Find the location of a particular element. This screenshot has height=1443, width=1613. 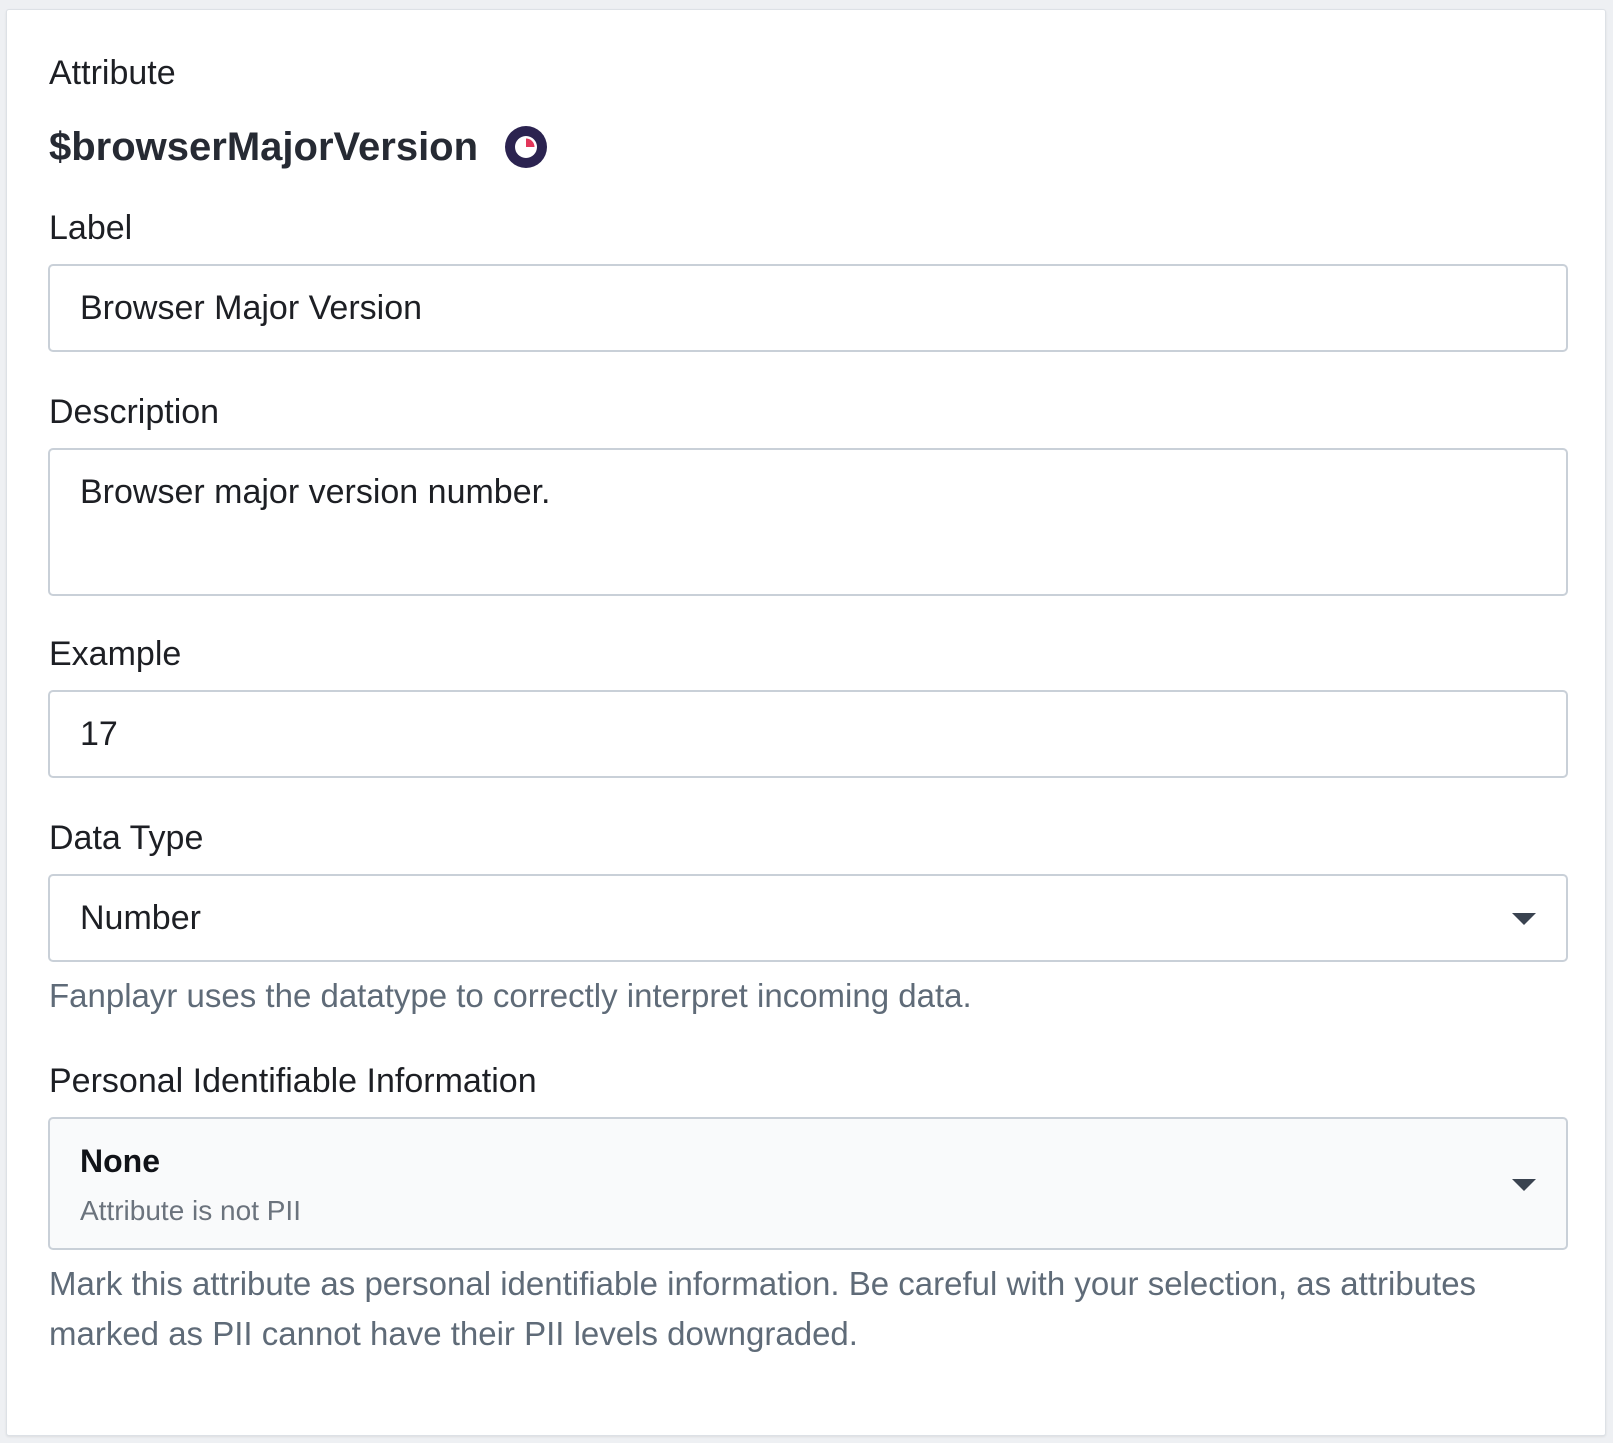

label-section-label: Label is located at coordinates (91, 228).